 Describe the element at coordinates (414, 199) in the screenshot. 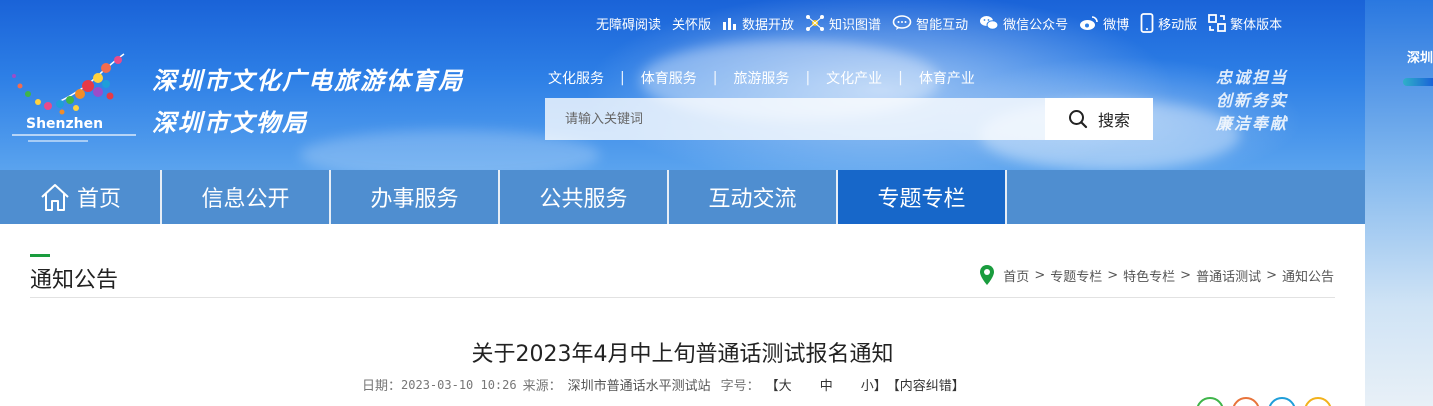

I see `nav-label: 办事服务` at that location.